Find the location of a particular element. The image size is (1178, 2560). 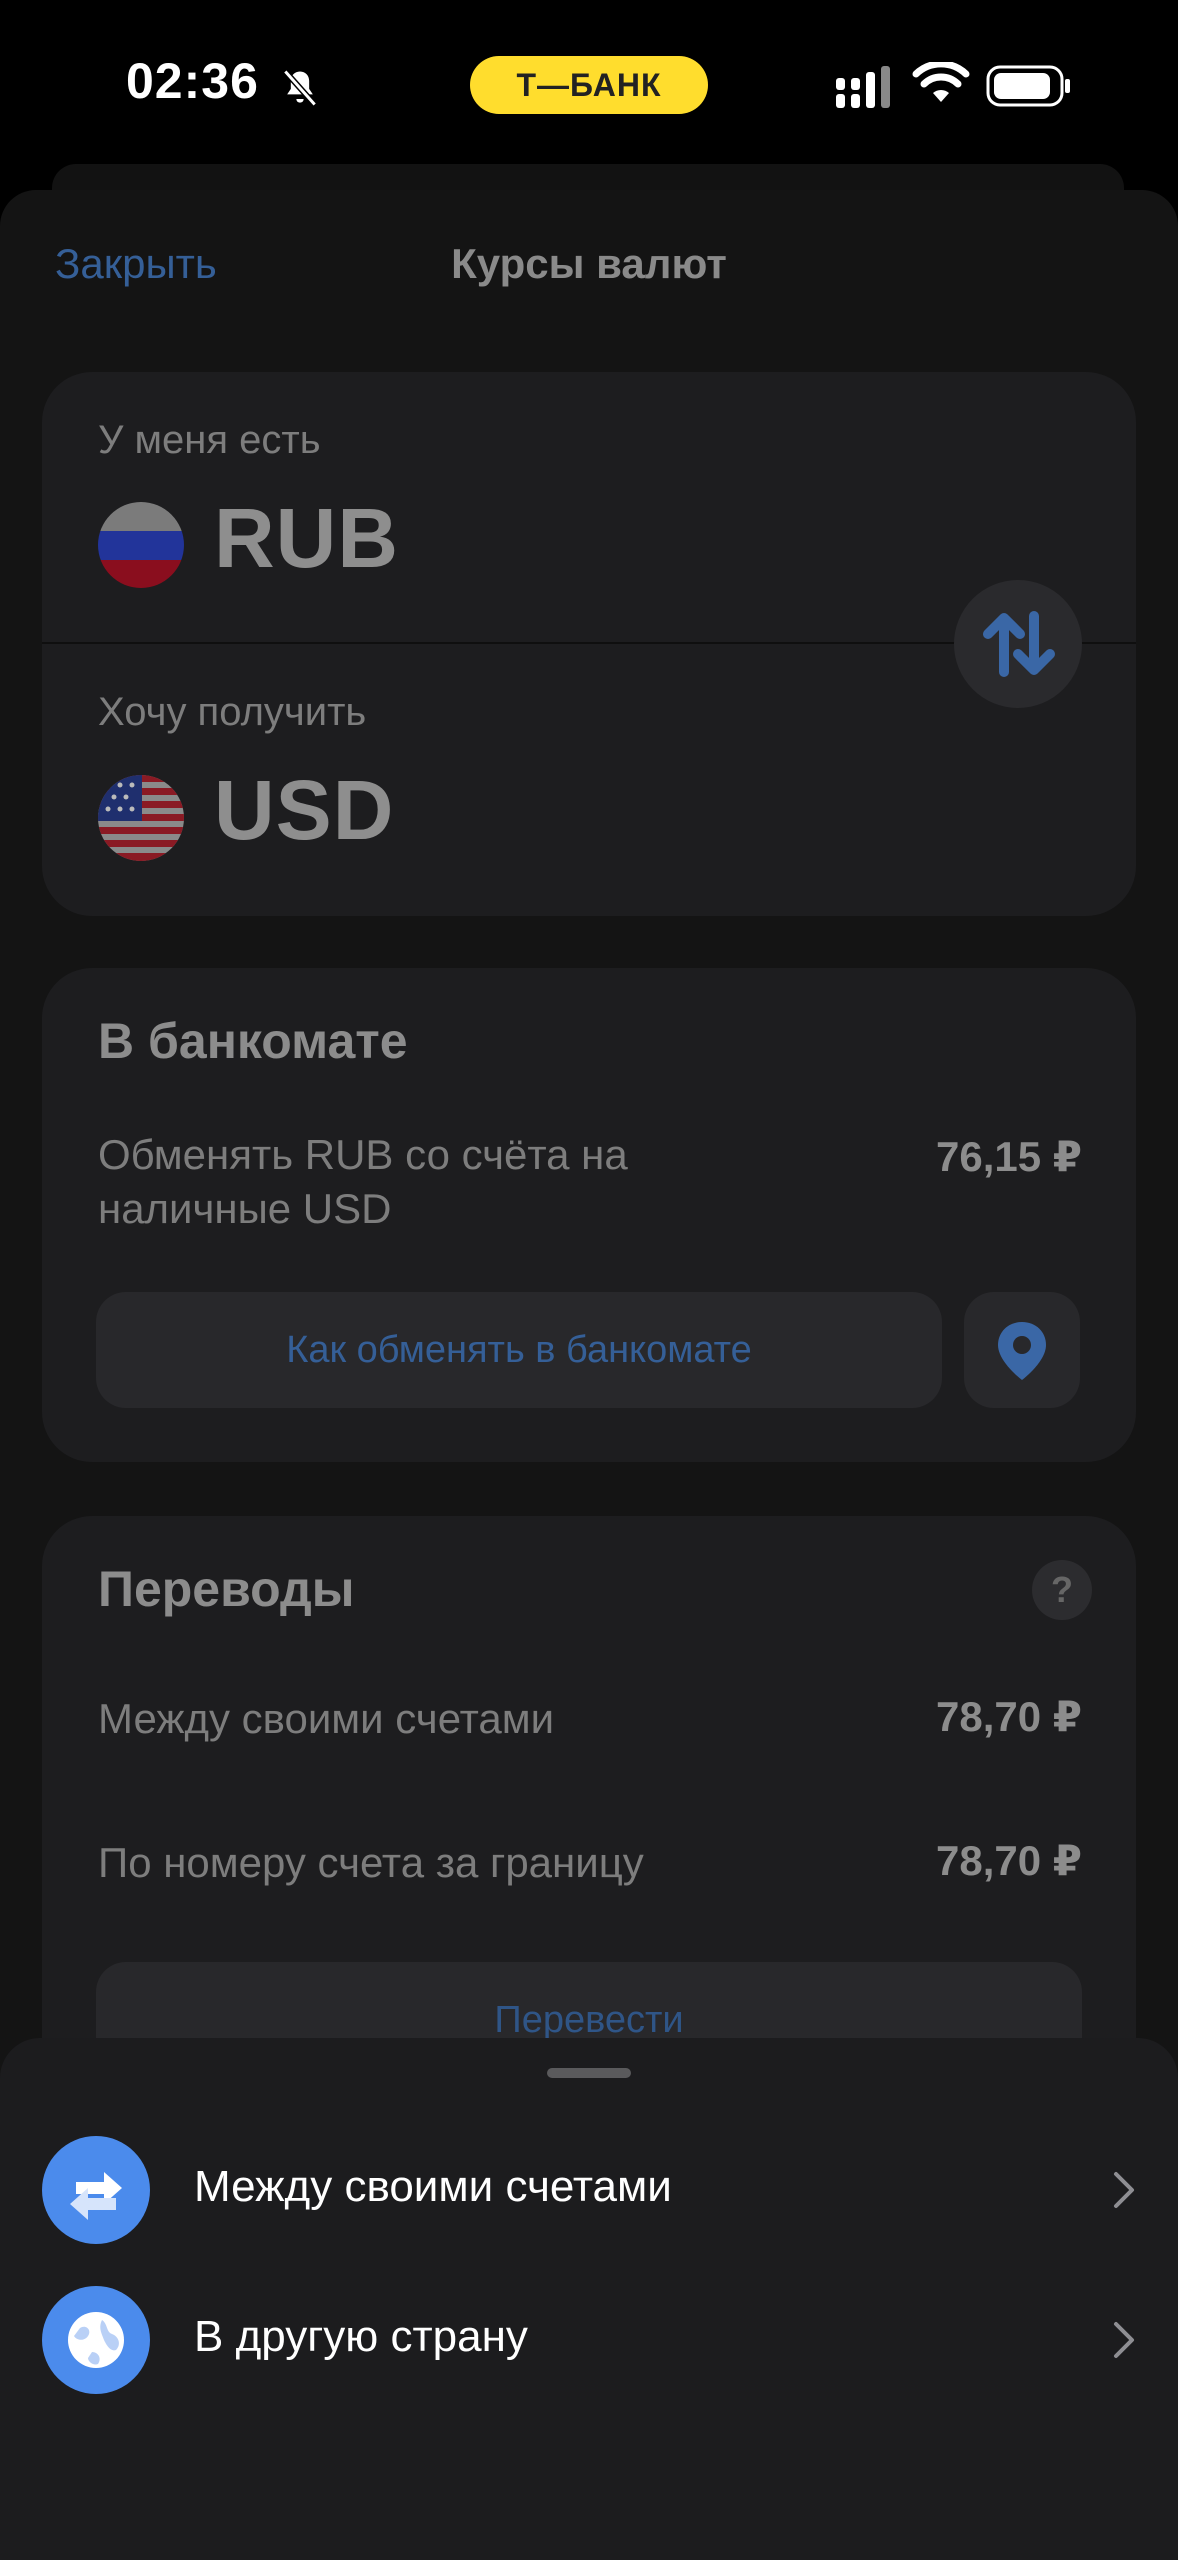

bell-slash-icon is located at coordinates (300, 88).